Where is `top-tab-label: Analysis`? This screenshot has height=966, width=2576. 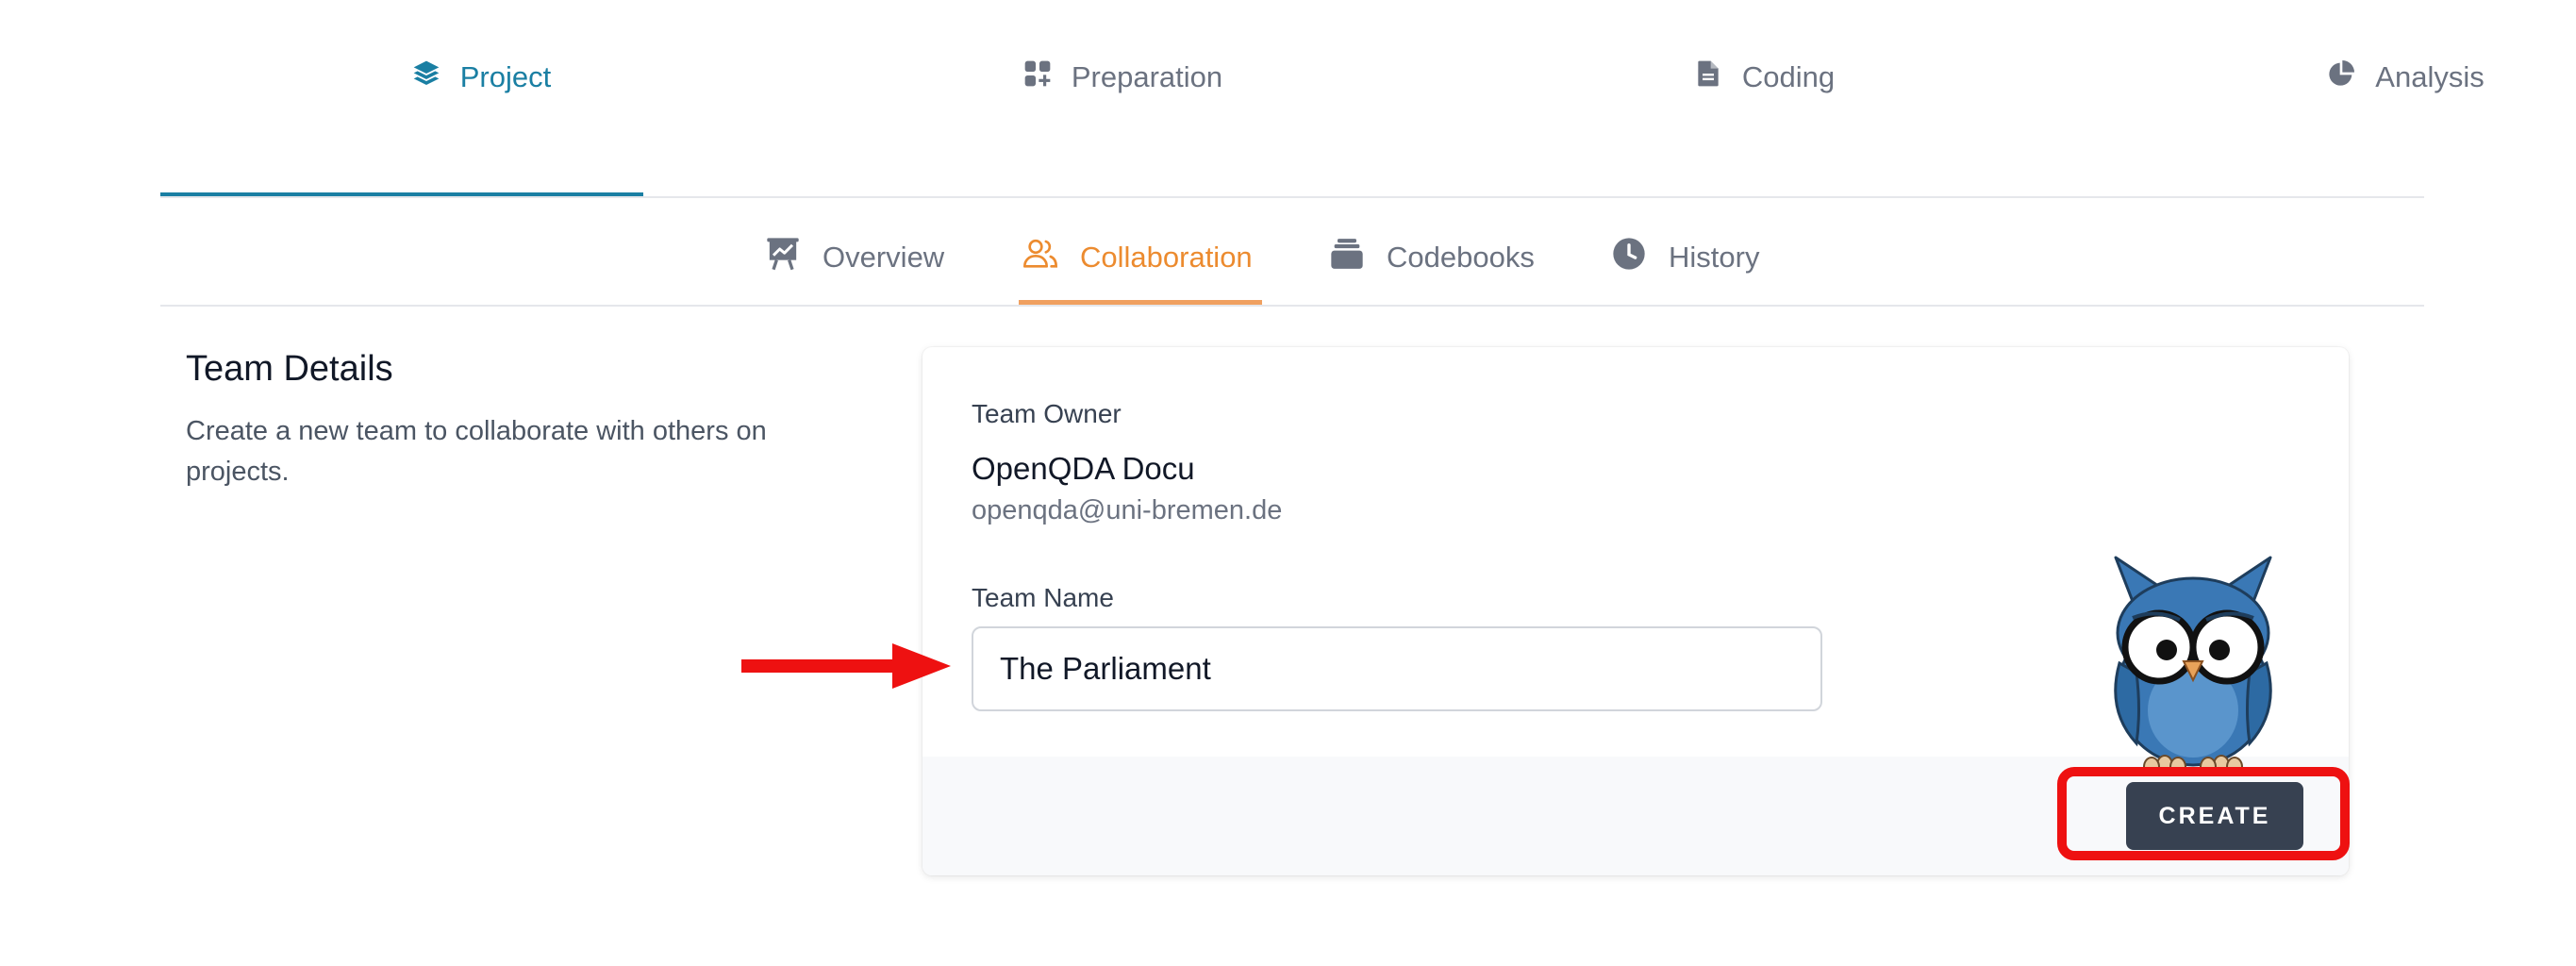
top-tab-label: Analysis is located at coordinates (2430, 77).